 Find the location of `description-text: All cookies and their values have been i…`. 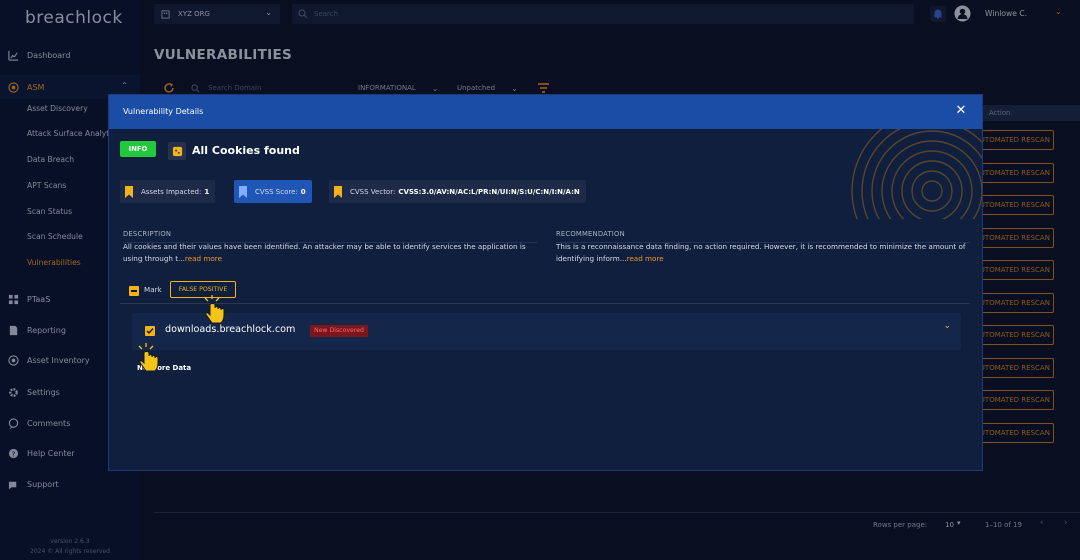

description-text: All cookies and their values have been i… is located at coordinates (330, 253).